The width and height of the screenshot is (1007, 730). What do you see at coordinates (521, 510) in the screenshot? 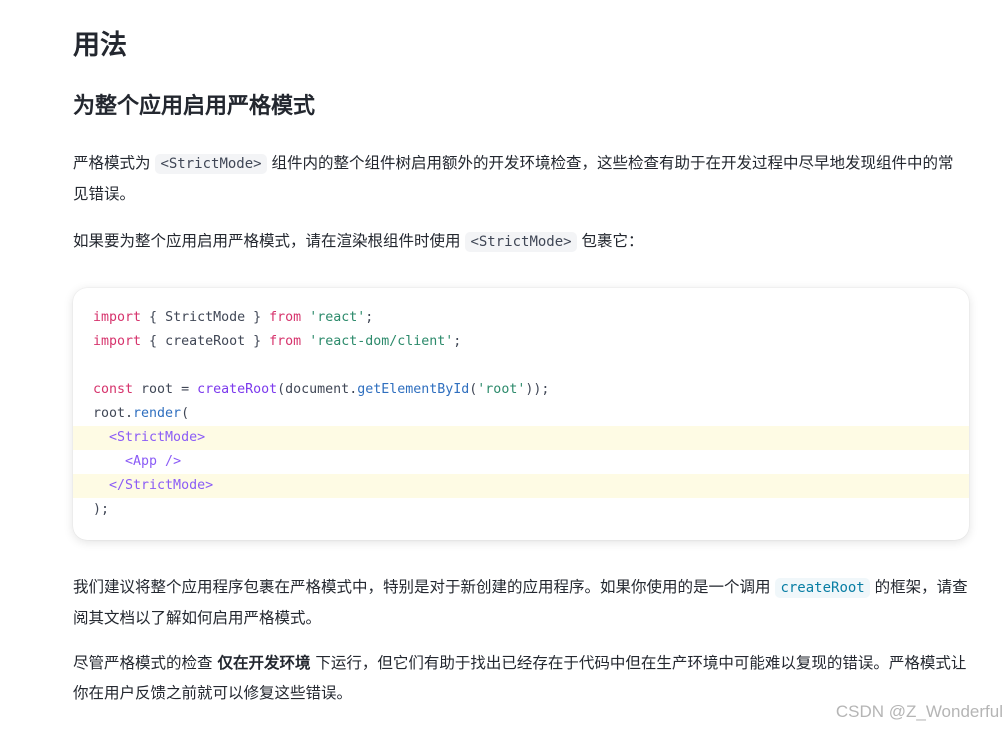
I see `code-line-9: );` at bounding box center [521, 510].